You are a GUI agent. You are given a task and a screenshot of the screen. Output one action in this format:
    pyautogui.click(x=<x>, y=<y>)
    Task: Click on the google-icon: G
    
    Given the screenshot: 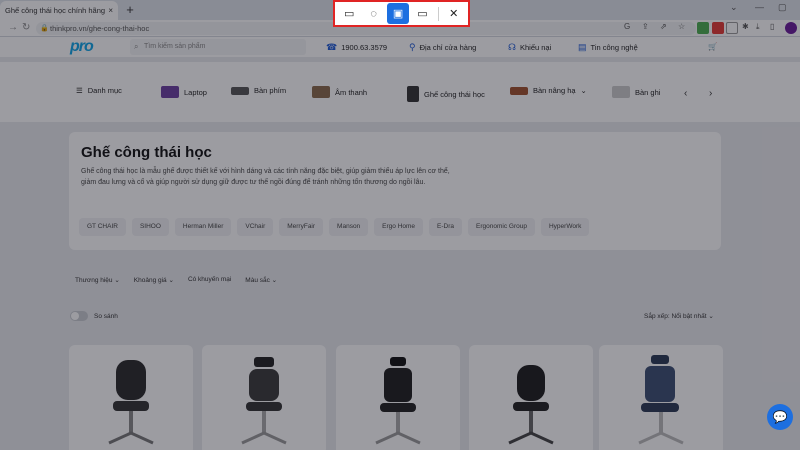 What is the action you would take?
    pyautogui.click(x=627, y=26)
    